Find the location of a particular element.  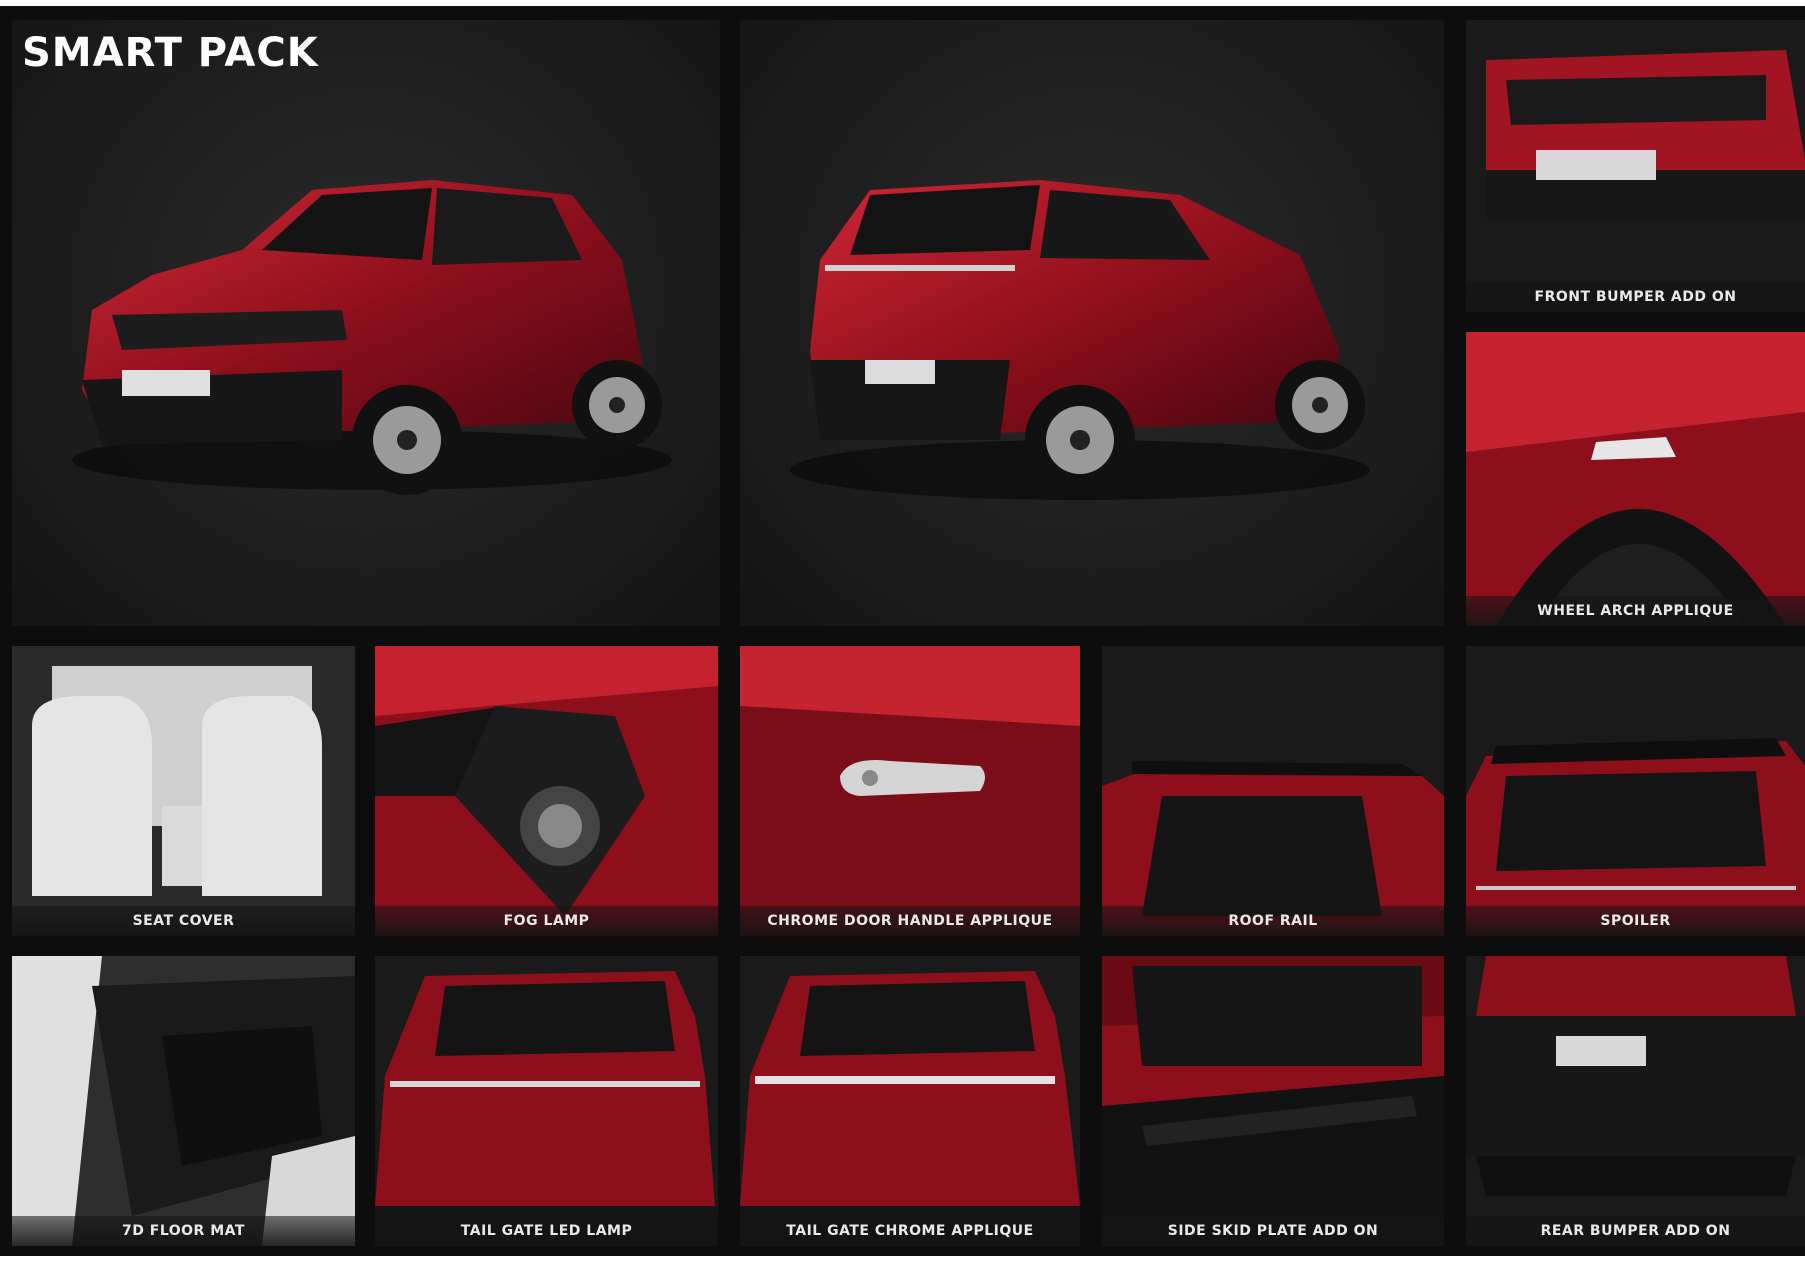

front-bumper-image is located at coordinates (1635, 166).